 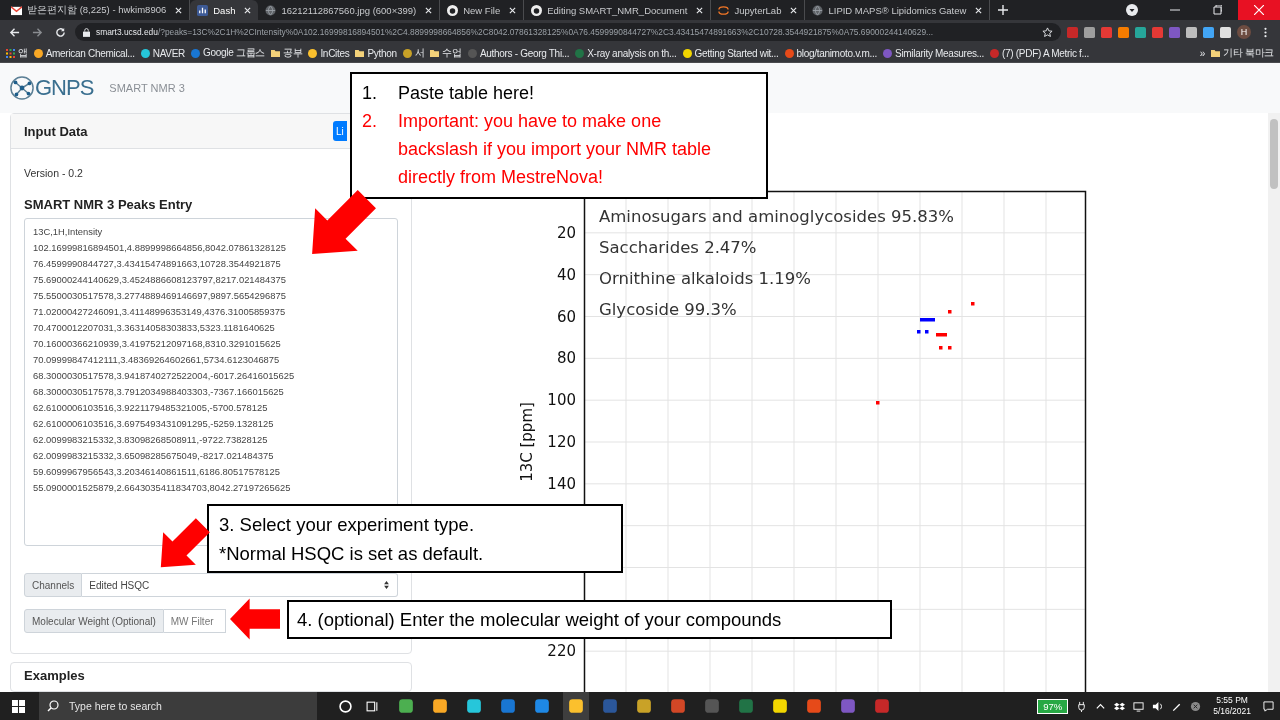 I want to click on updown-icon, so click(x=386, y=585).